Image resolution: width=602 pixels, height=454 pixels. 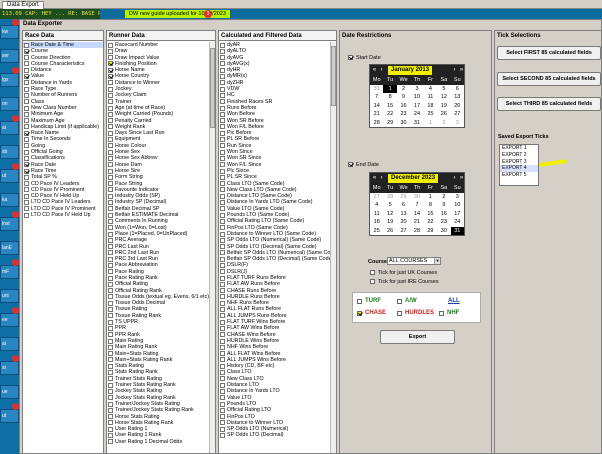 What do you see at coordinates (389, 123) in the screenshot?
I see `calendar-day: 29` at bounding box center [389, 123].